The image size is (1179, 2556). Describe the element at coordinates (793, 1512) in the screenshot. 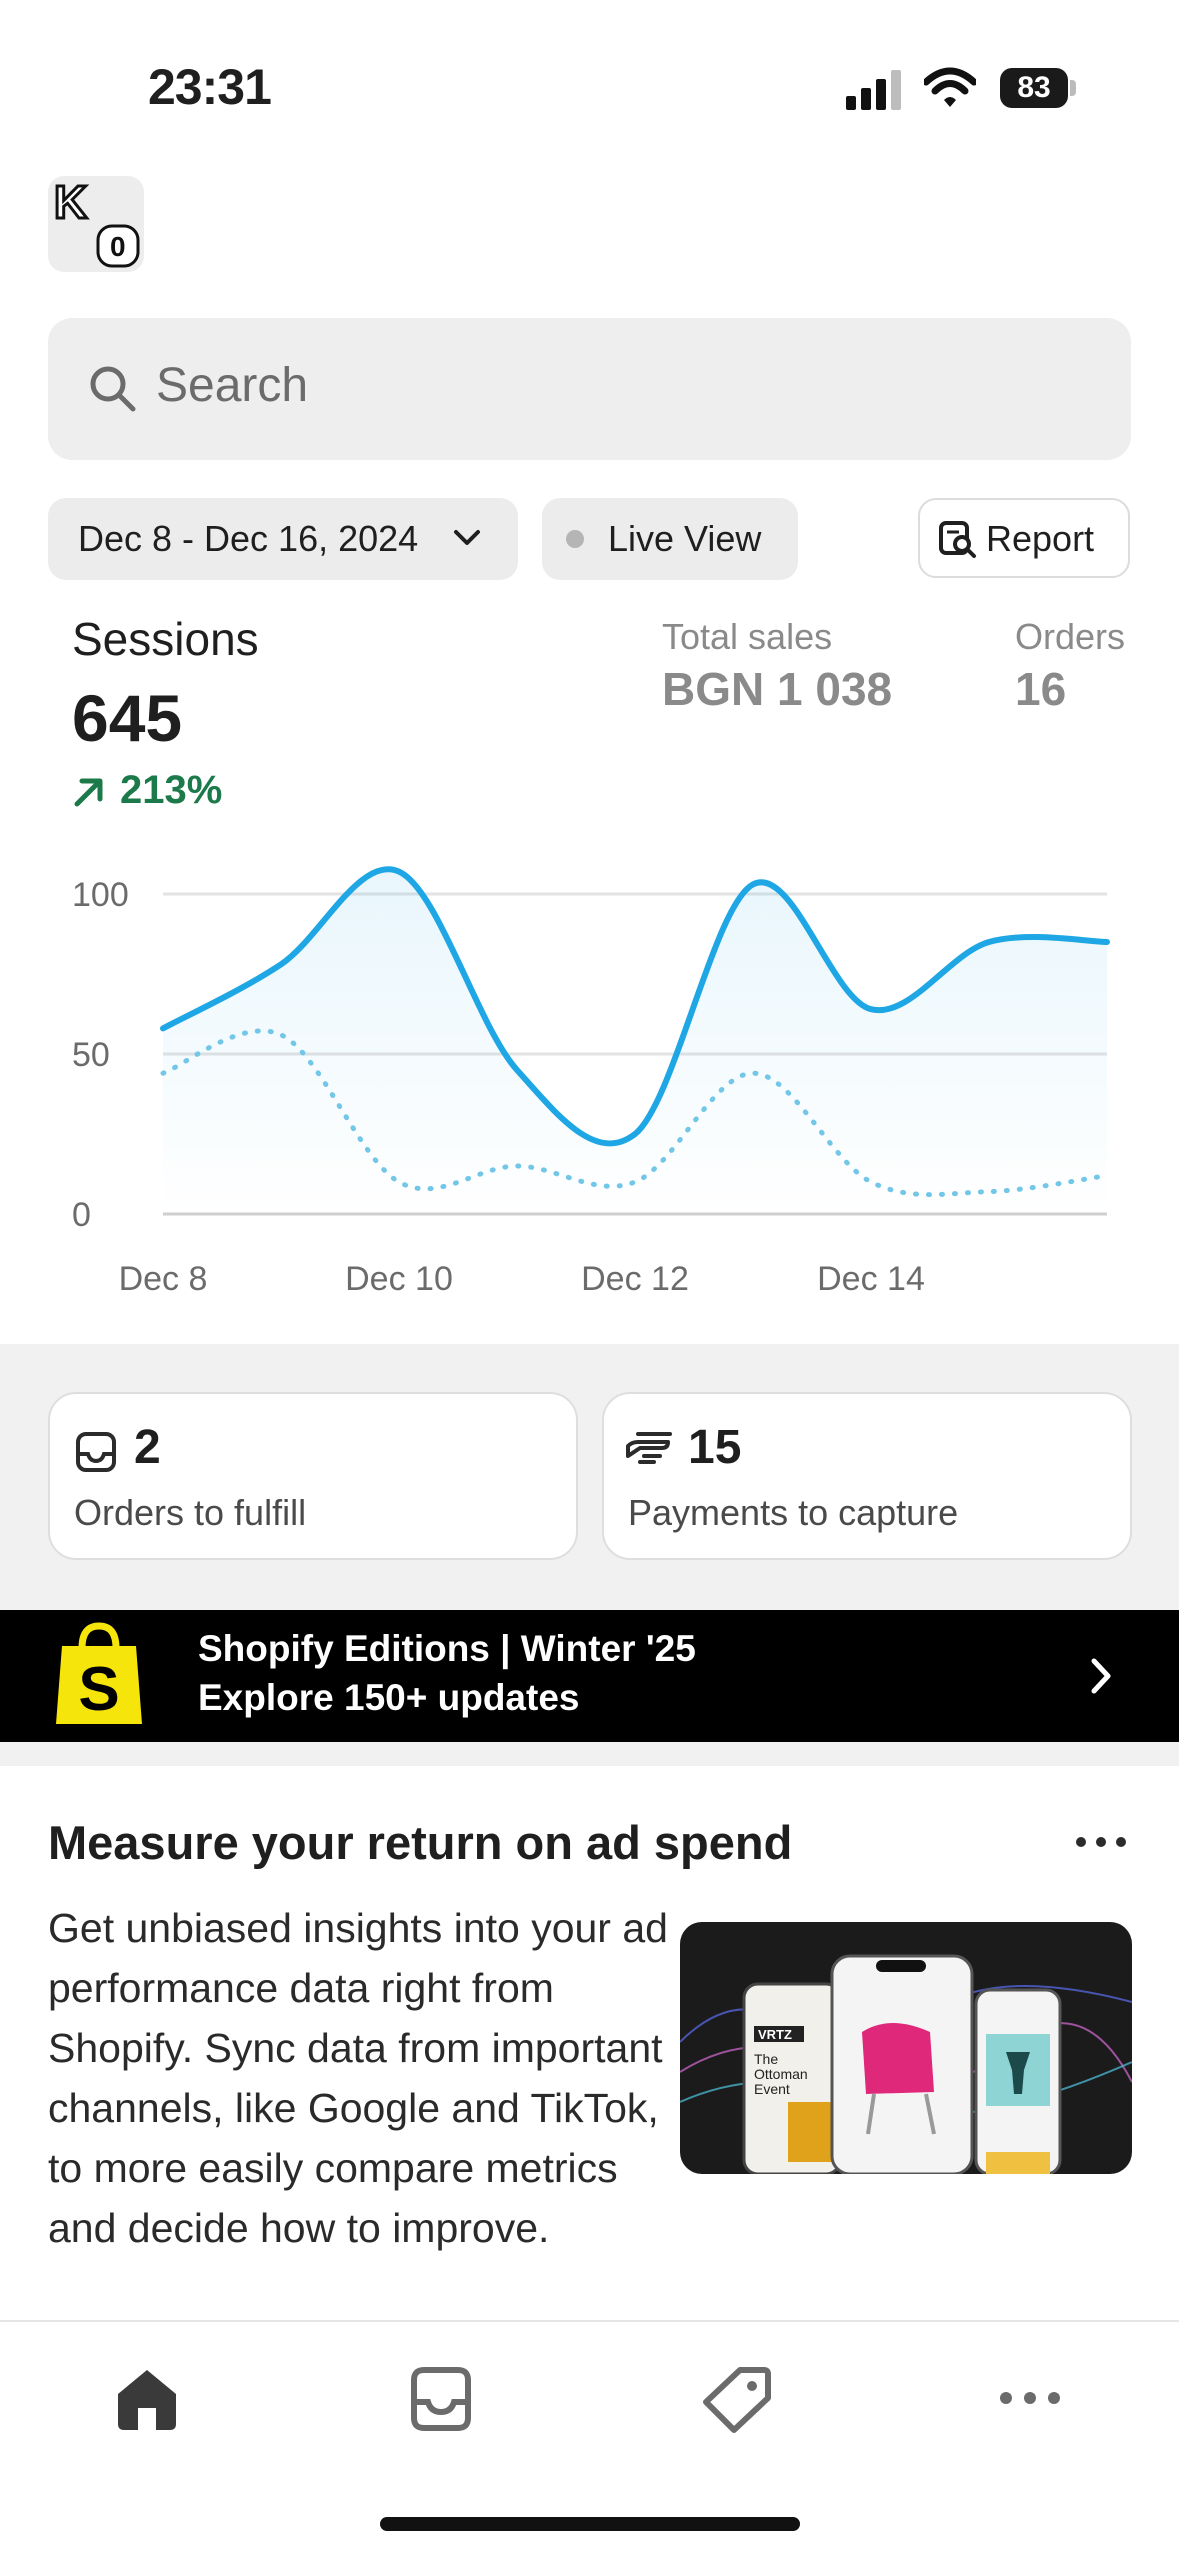

I see `payments-to-capture-label: Payments to capture` at that location.